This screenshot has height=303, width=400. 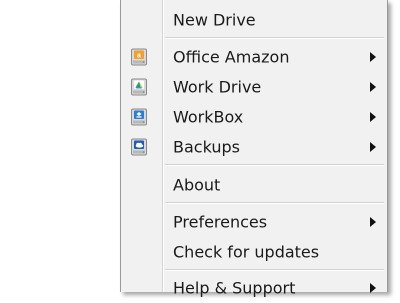 I want to click on menu-item-label: Check for updates, so click(x=246, y=252).